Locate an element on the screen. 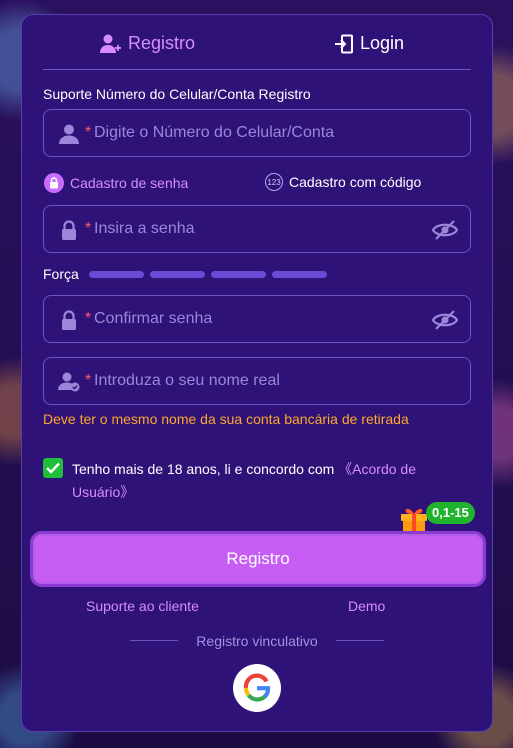 The width and height of the screenshot is (513, 748). demo-link: Demo is located at coordinates (366, 606).